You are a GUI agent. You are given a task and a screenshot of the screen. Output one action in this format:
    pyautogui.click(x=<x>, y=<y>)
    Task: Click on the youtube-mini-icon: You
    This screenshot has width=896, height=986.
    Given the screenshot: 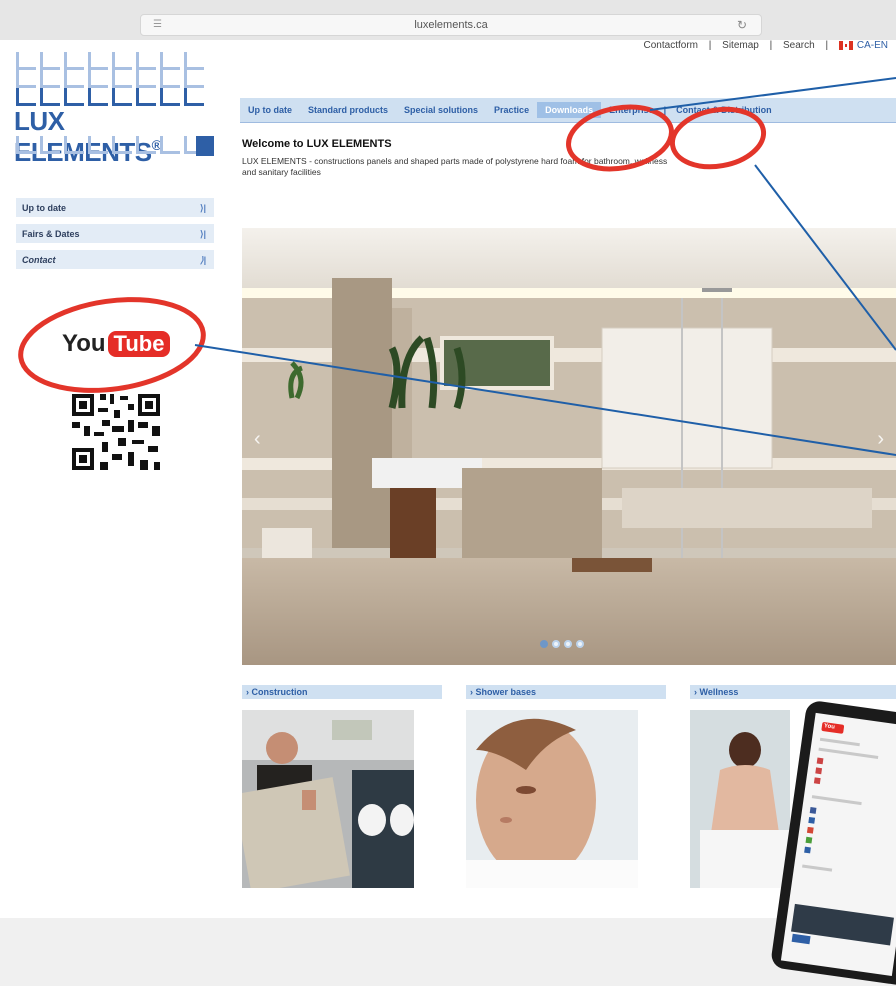 What is the action you would take?
    pyautogui.click(x=833, y=727)
    